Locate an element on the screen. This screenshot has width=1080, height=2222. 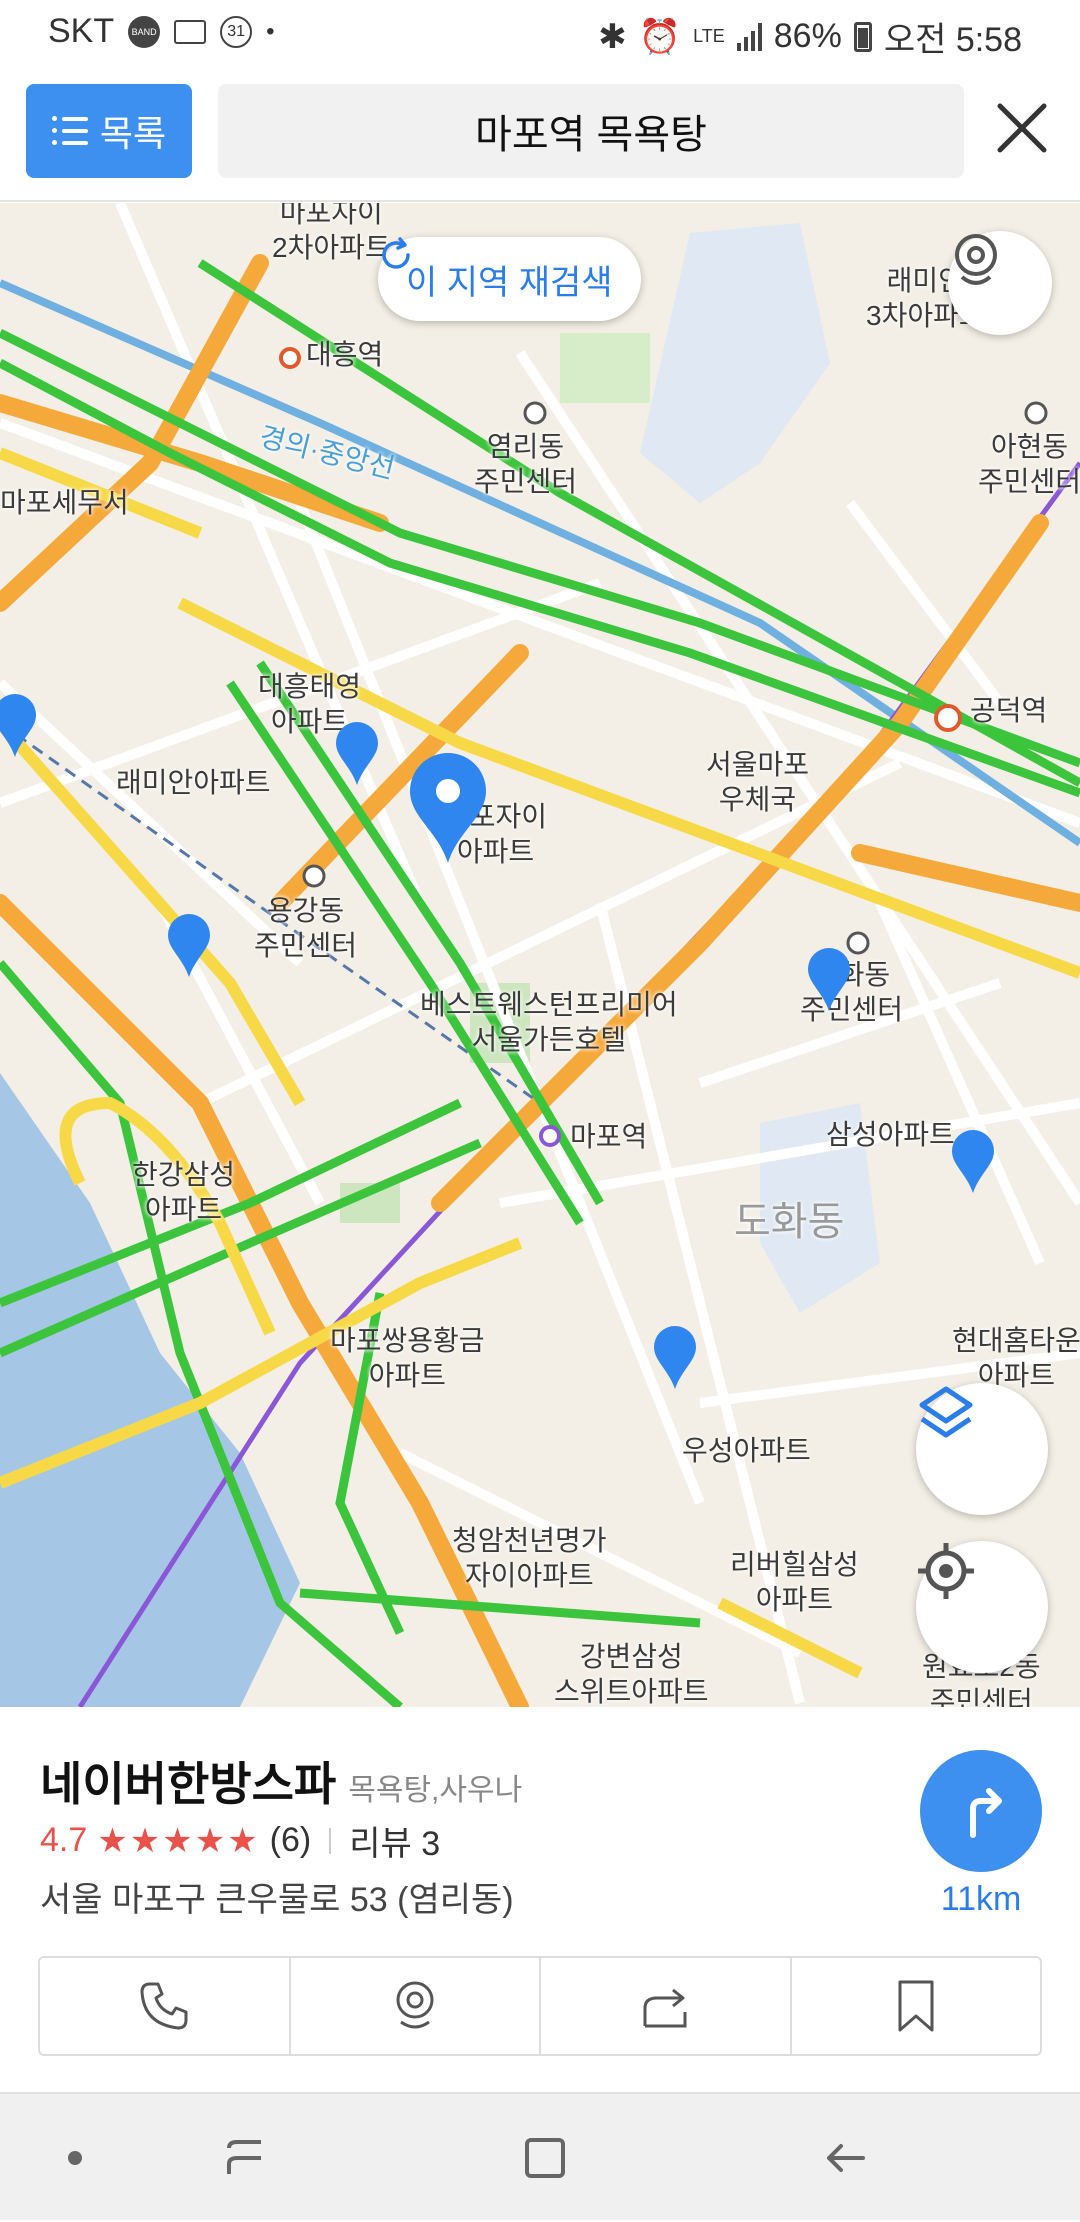
home-icon is located at coordinates (545, 2158).